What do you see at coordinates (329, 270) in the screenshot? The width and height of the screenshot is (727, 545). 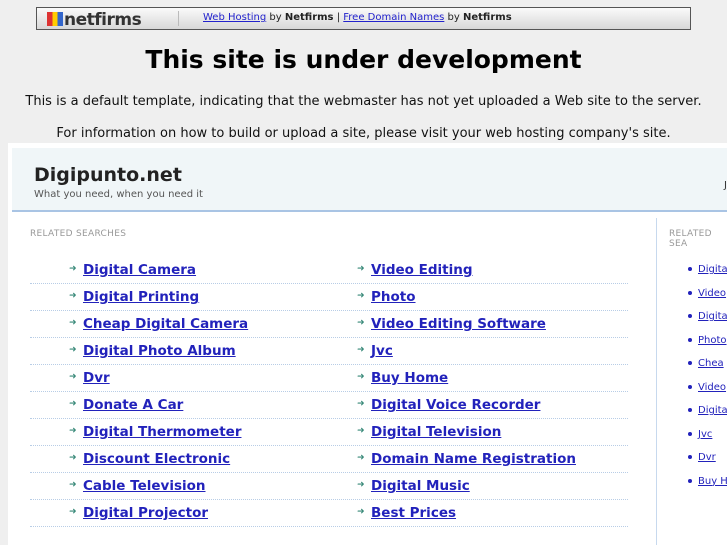 I see `link-row: ➜ Digital Camera ➜ Video Editing` at bounding box center [329, 270].